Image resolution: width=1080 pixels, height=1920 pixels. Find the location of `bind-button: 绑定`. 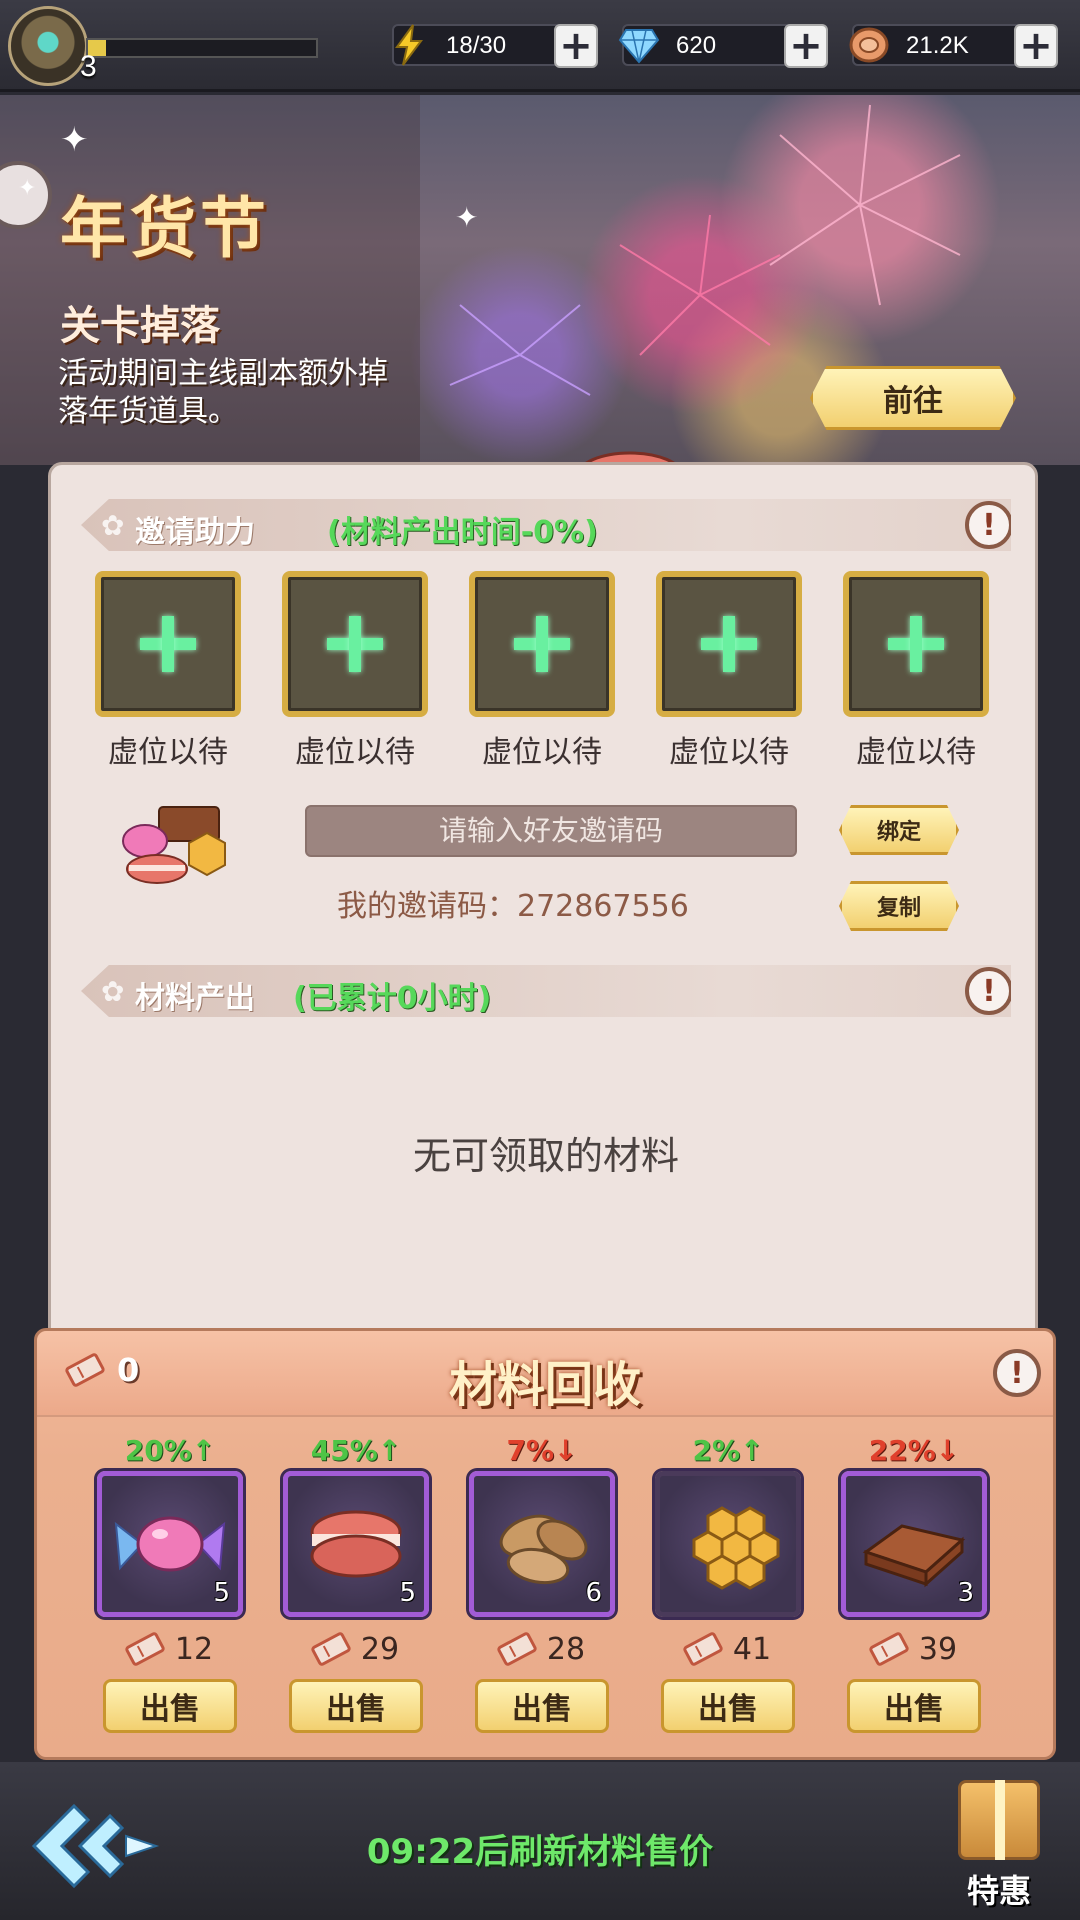

bind-button: 绑定 is located at coordinates (899, 830).